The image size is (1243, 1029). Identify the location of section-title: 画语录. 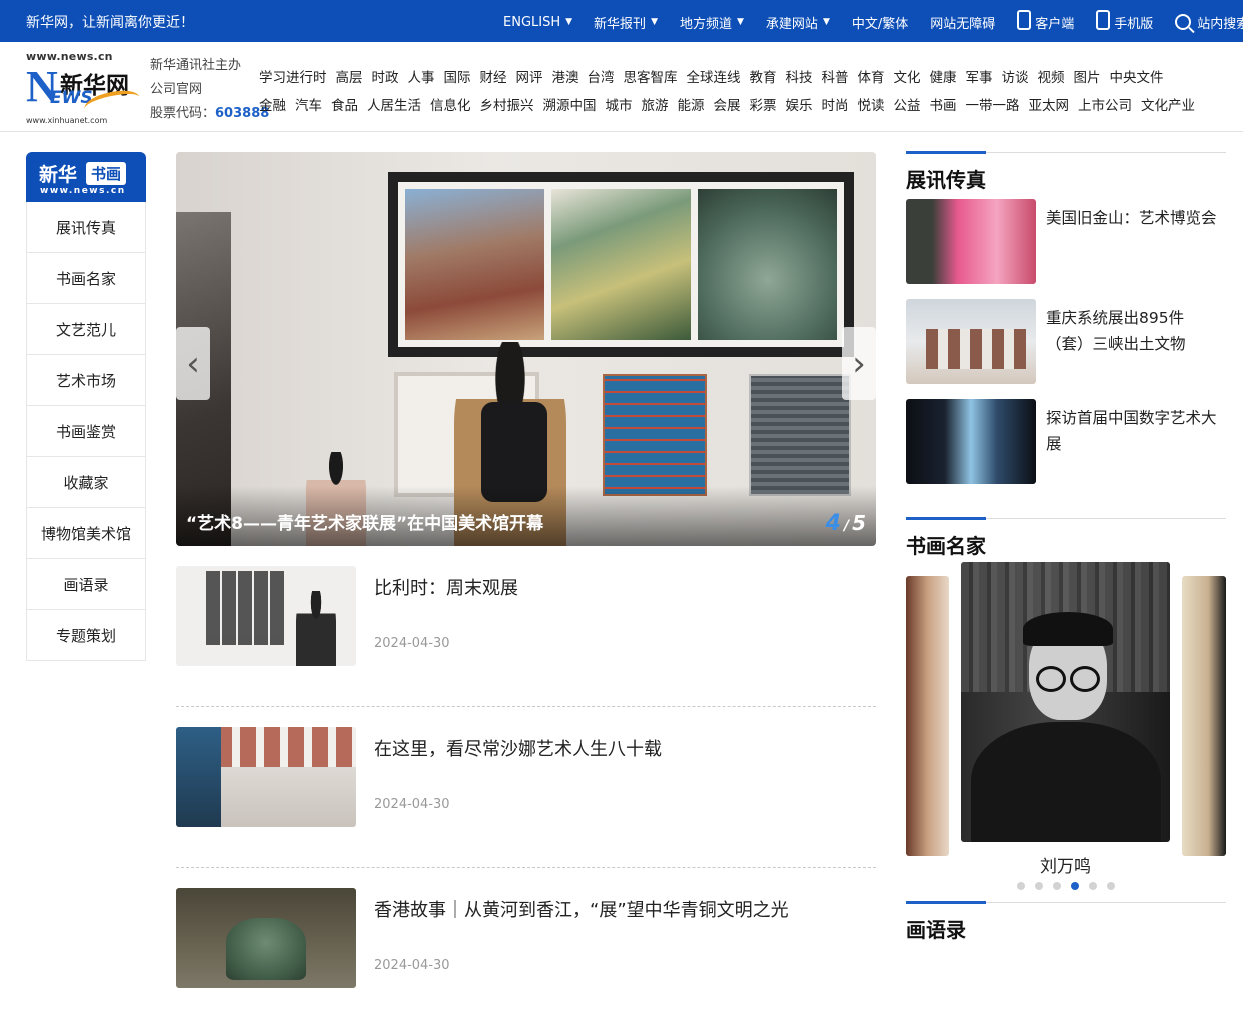
(936, 928).